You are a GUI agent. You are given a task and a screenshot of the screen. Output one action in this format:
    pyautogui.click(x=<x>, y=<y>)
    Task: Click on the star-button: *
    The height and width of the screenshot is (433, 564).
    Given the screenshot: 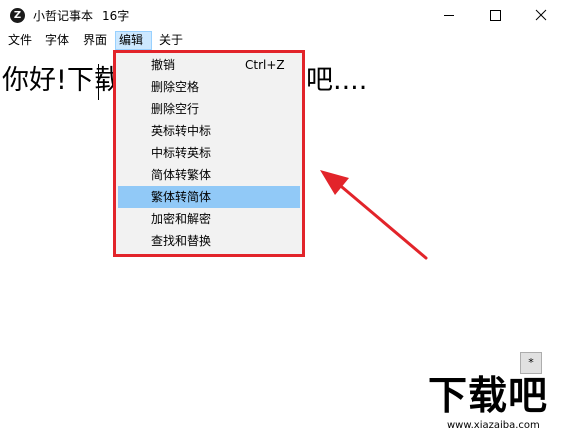 What is the action you would take?
    pyautogui.click(x=531, y=363)
    